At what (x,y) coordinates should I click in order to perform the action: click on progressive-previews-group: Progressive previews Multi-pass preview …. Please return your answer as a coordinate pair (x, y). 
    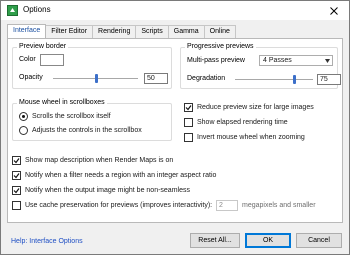
    Looking at the image, I should click on (260, 66).